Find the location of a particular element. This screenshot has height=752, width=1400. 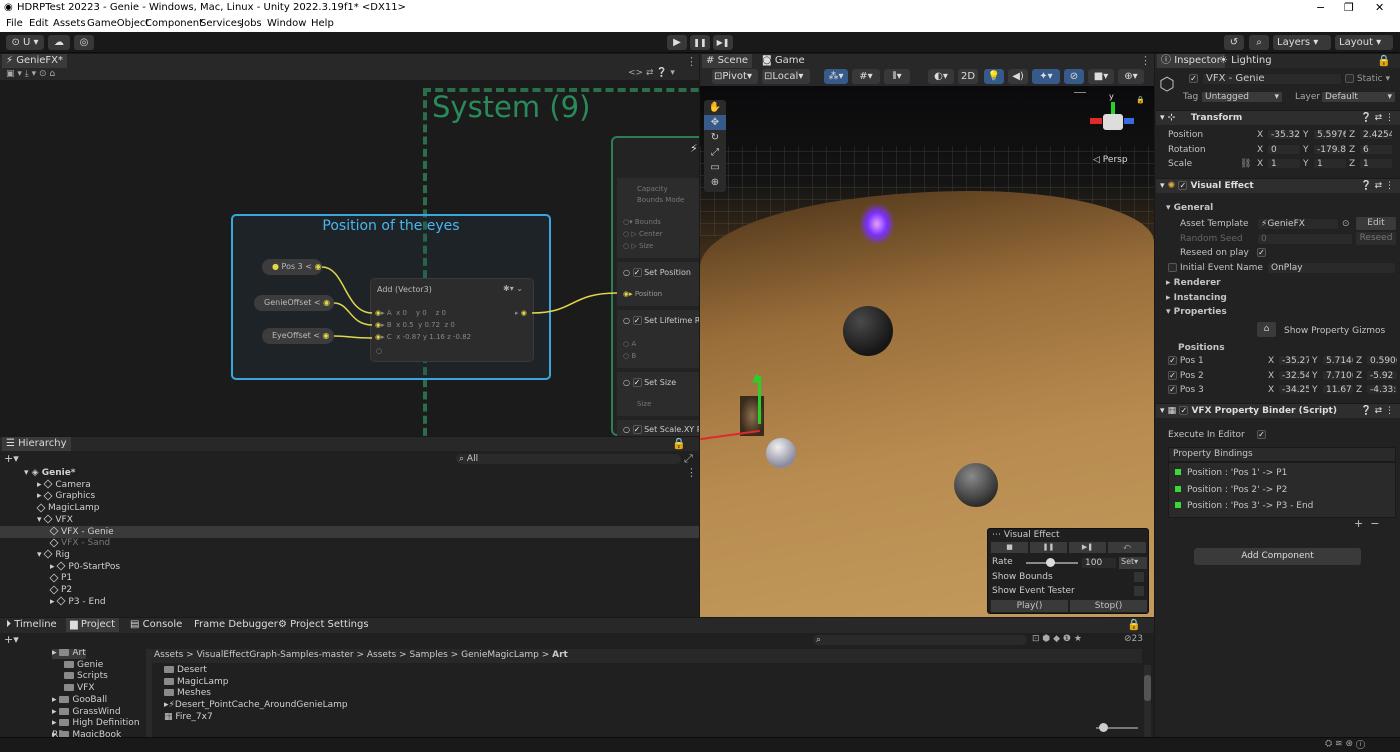

hand-tool-icon: ✋ is located at coordinates (715, 107).